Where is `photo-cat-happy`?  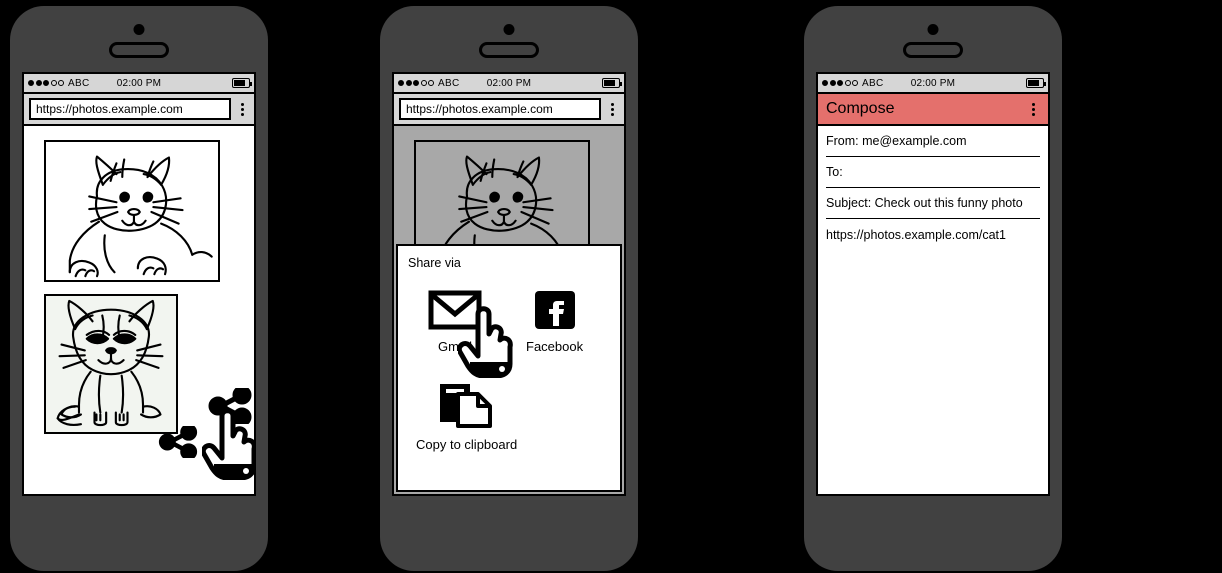
photo-cat-happy is located at coordinates (132, 211).